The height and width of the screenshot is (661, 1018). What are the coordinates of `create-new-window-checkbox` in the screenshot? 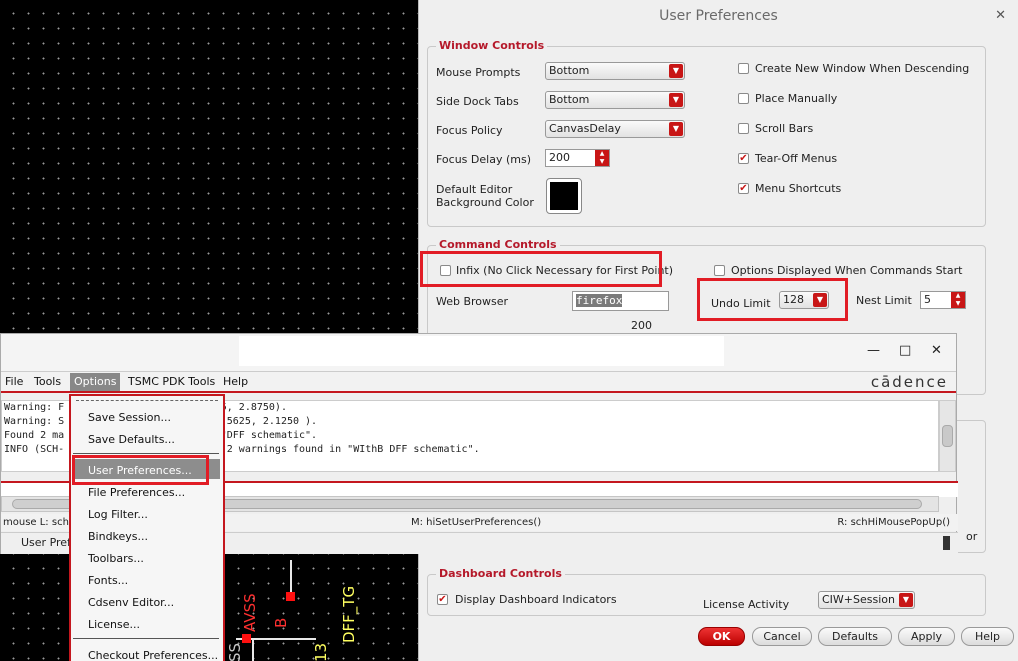 It's located at (743, 68).